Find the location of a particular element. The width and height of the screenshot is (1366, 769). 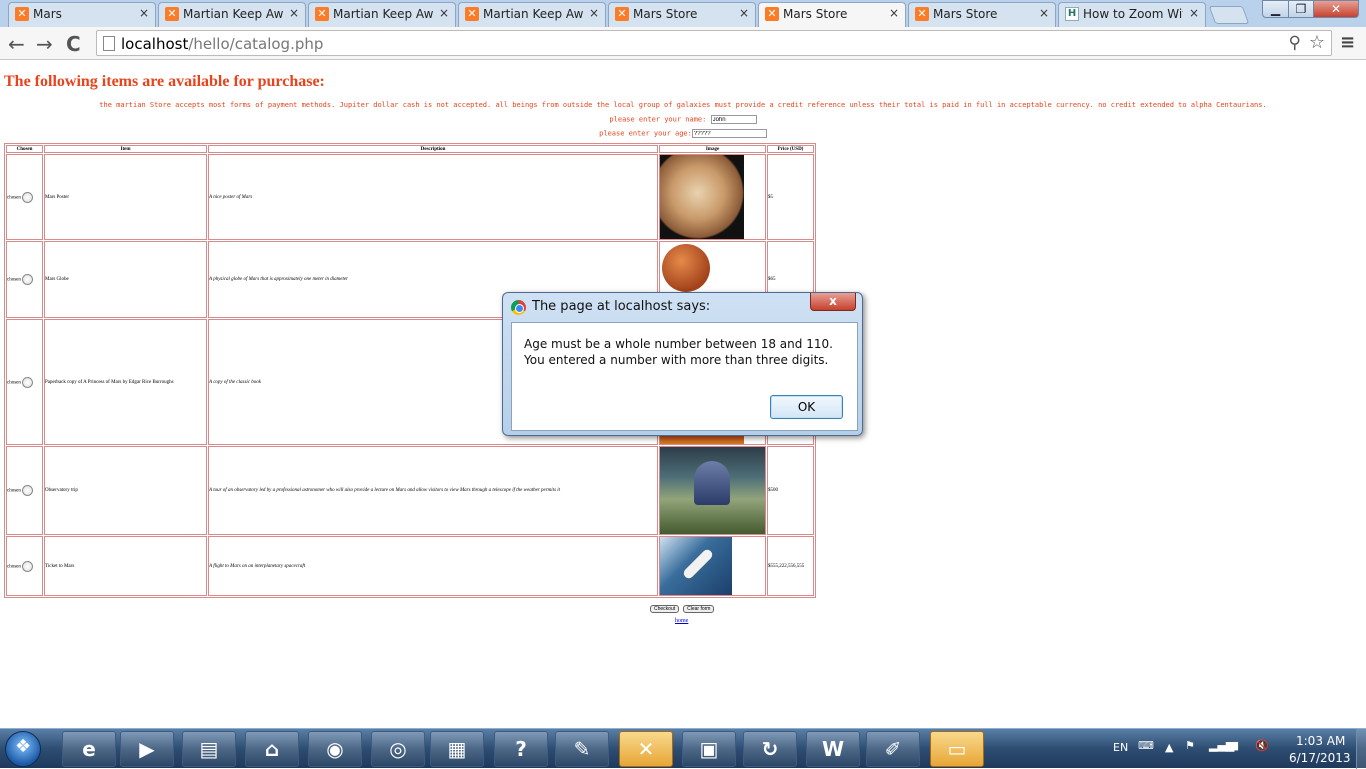

control-panel-icon: ▣ is located at coordinates (709, 749).